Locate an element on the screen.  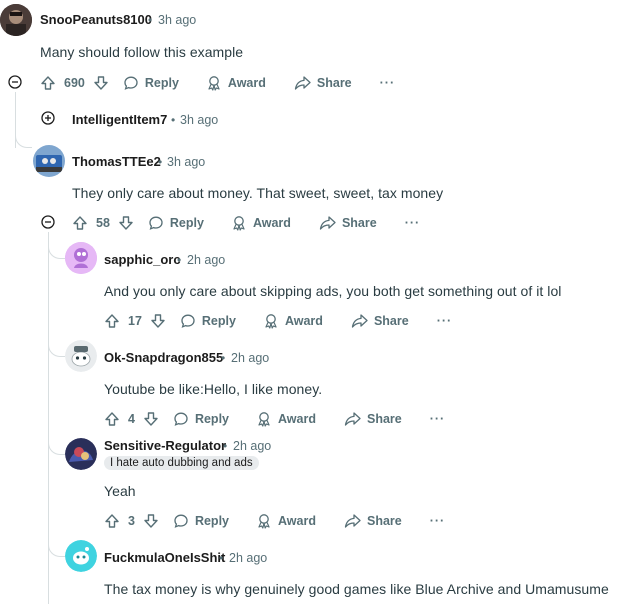
expand-icon is located at coordinates (48, 118).